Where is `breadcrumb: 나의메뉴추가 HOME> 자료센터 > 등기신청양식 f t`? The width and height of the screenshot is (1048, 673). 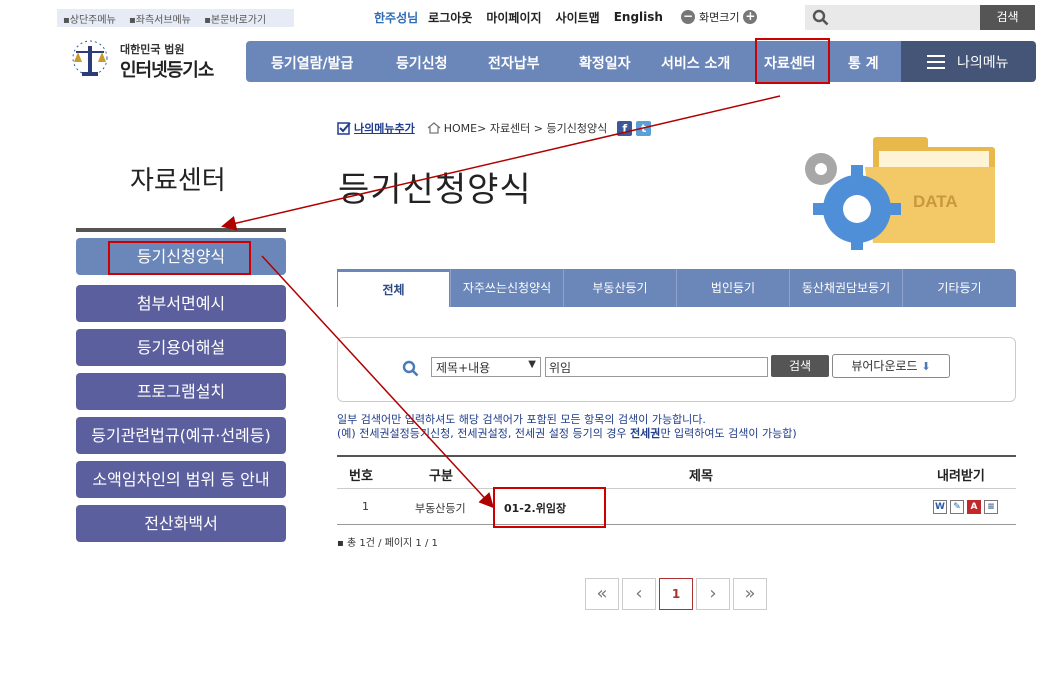 breadcrumb: 나의메뉴추가 HOME> 자료센터 > 등기신청양식 f t is located at coordinates (494, 128).